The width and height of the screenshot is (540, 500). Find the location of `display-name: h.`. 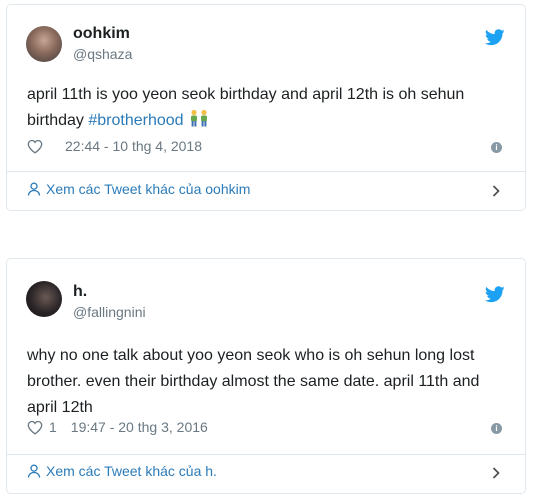

display-name: h. is located at coordinates (80, 292).